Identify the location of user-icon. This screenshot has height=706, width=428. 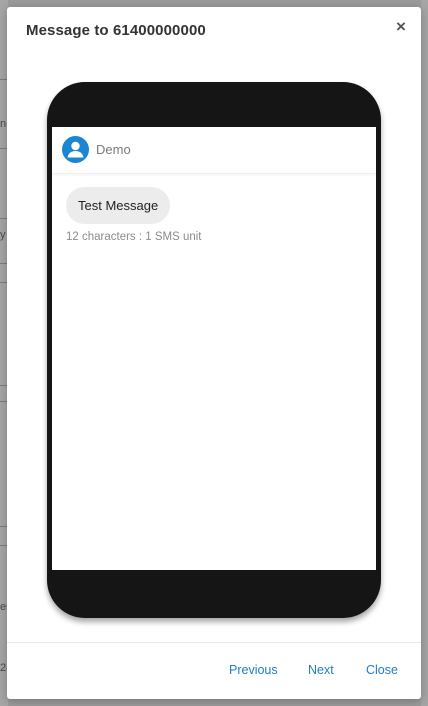
(75, 149).